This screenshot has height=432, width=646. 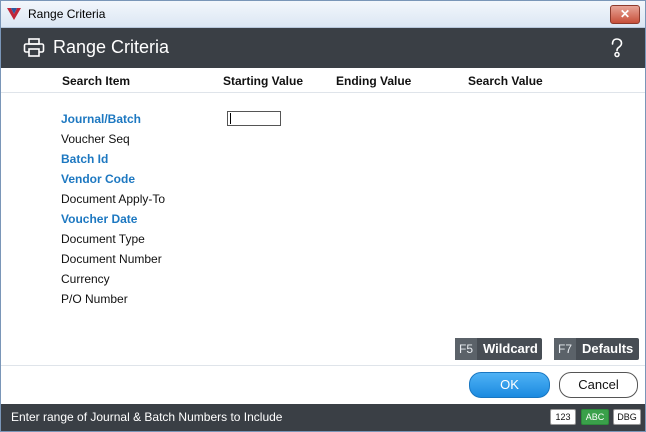 I want to click on ok-button: OK, so click(x=509, y=385).